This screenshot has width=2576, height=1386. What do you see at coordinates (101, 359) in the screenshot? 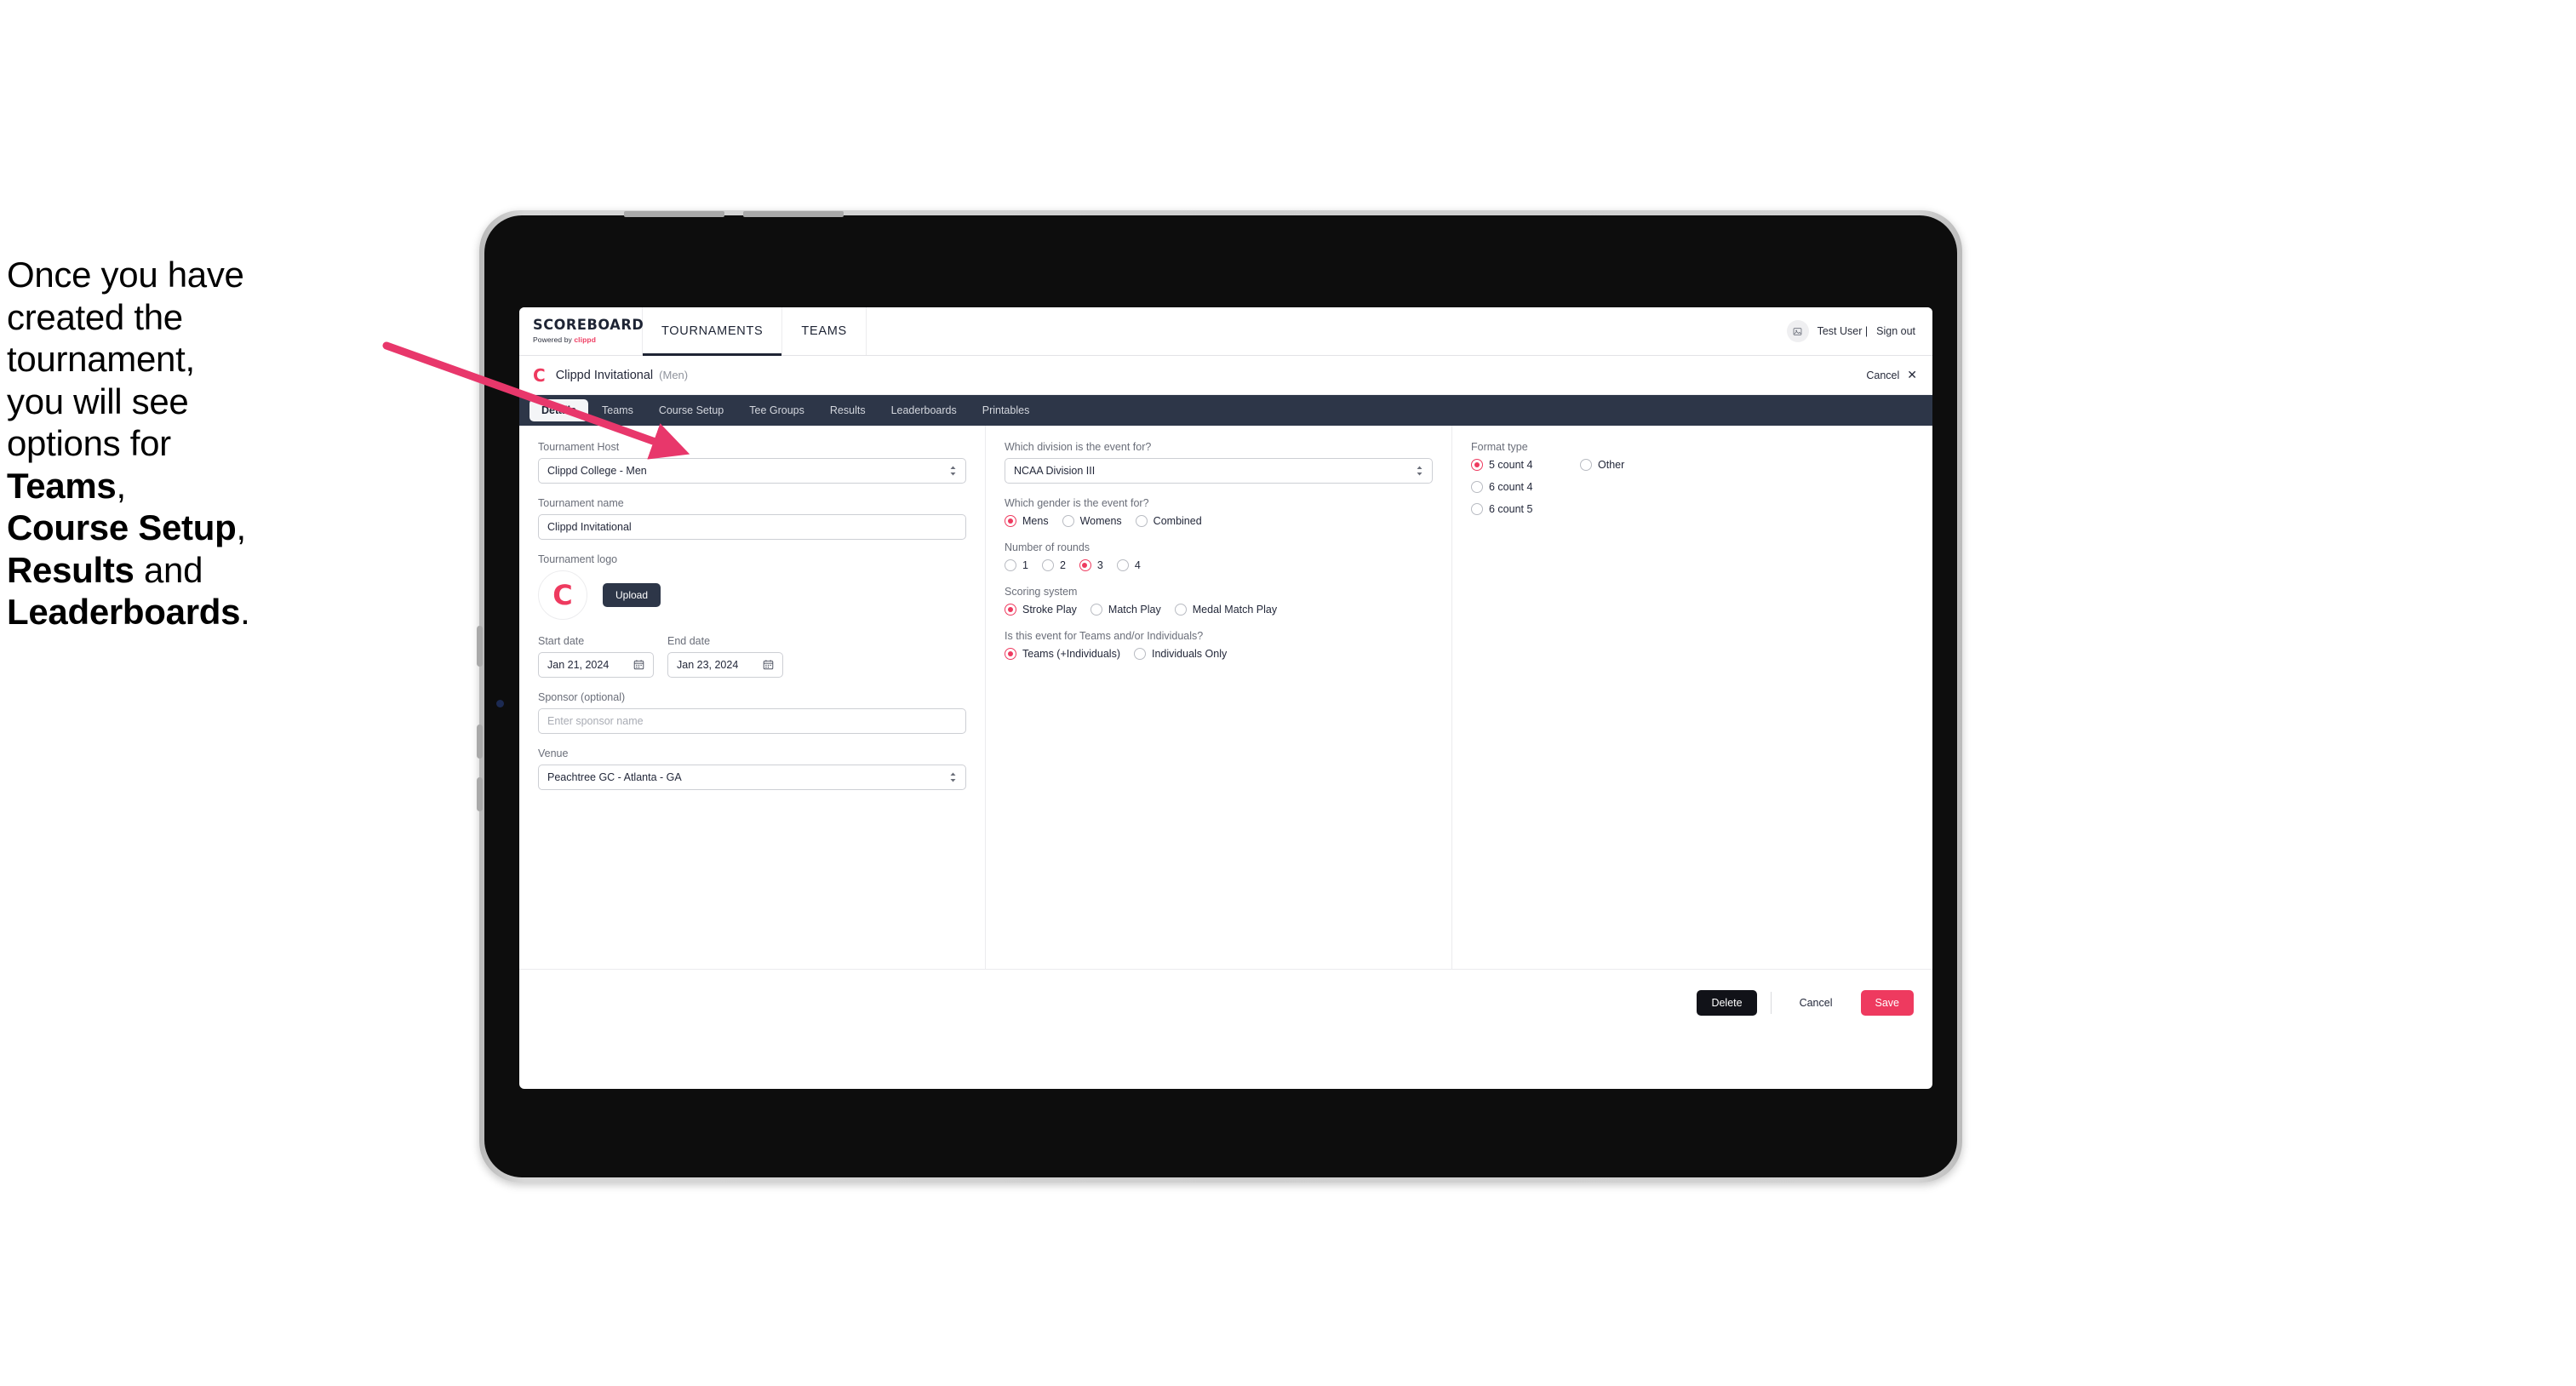
I see `caption-text: tournament,` at bounding box center [101, 359].